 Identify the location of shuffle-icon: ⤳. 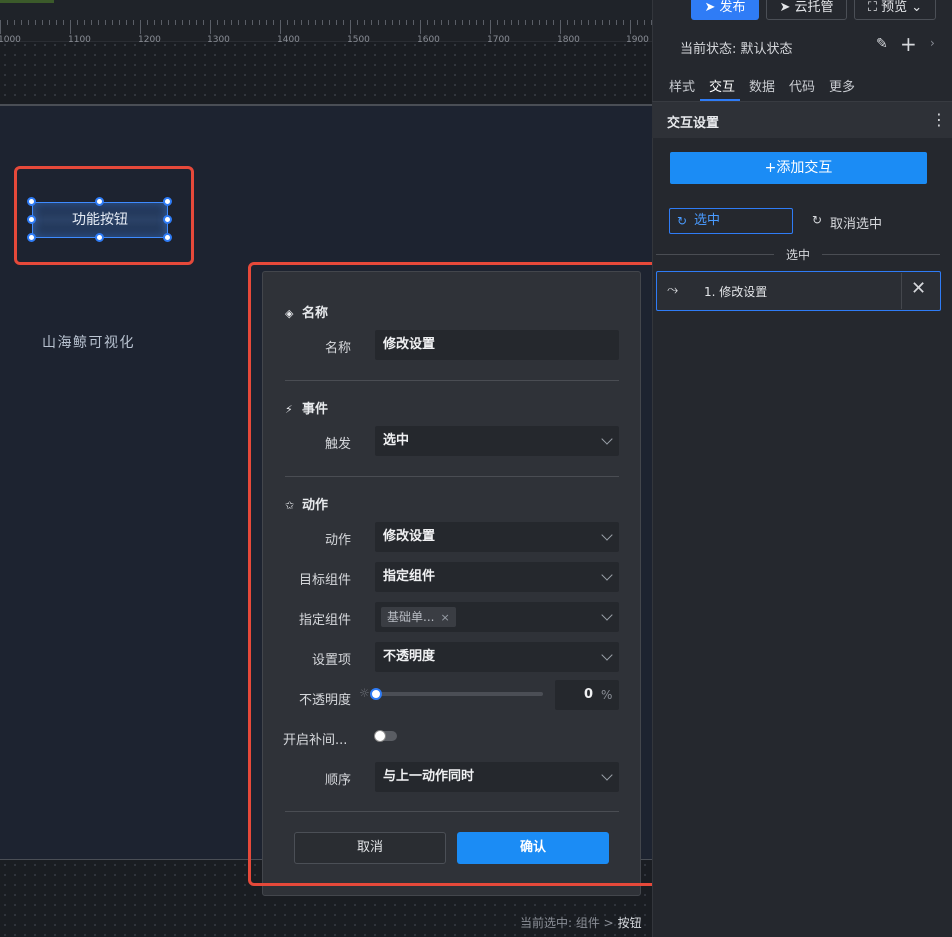
(673, 290).